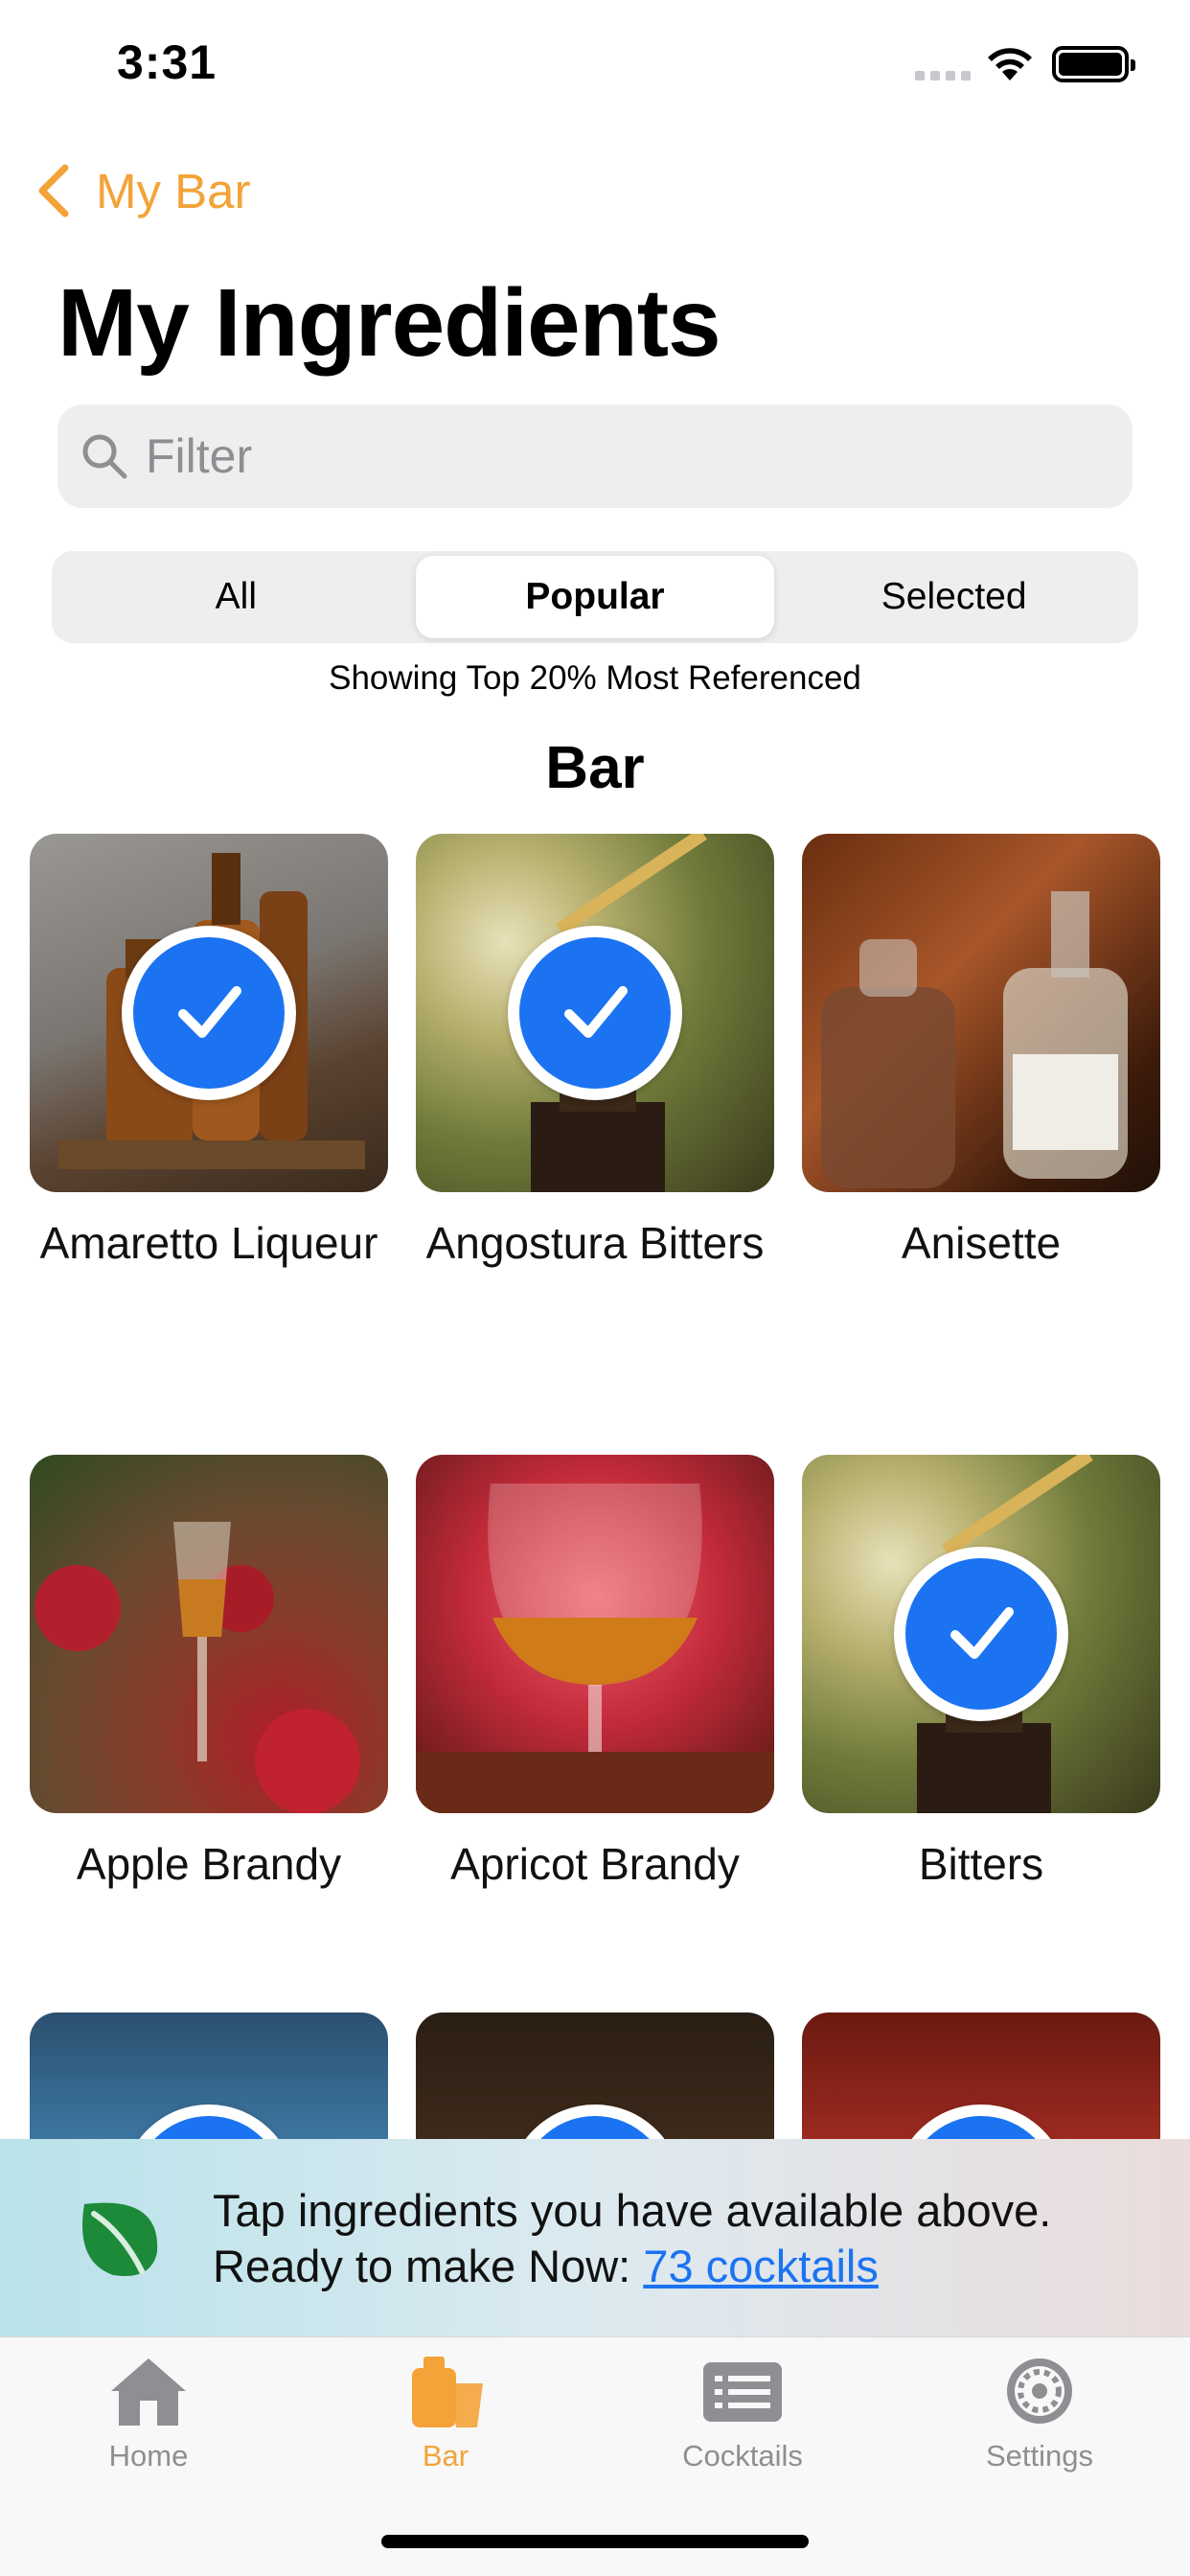  What do you see at coordinates (1010, 64) in the screenshot?
I see `wifi-icon` at bounding box center [1010, 64].